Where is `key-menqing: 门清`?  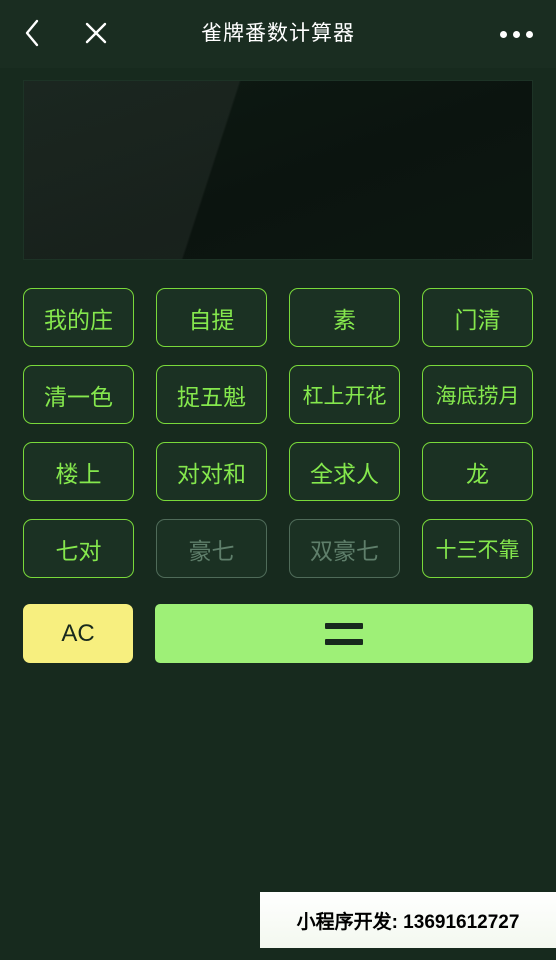
key-menqing: 门清 is located at coordinates (477, 317).